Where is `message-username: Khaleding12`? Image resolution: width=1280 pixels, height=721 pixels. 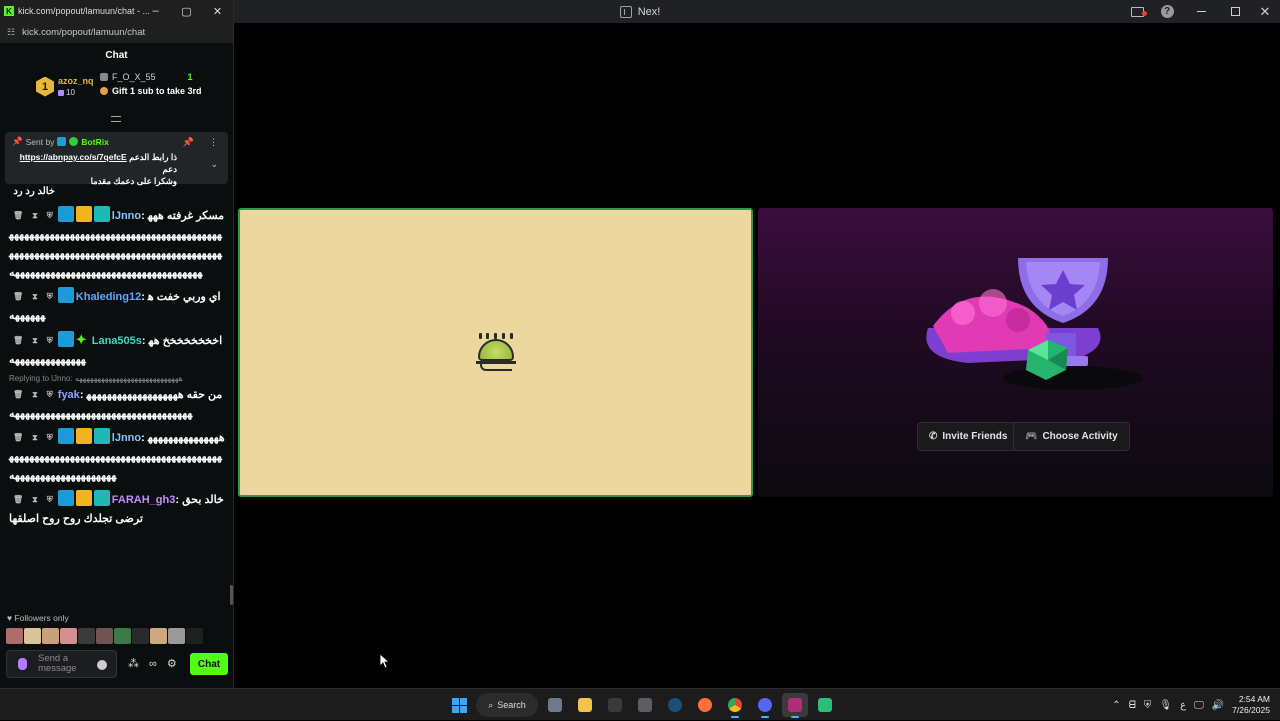 message-username: Khaleding12 is located at coordinates (108, 297).